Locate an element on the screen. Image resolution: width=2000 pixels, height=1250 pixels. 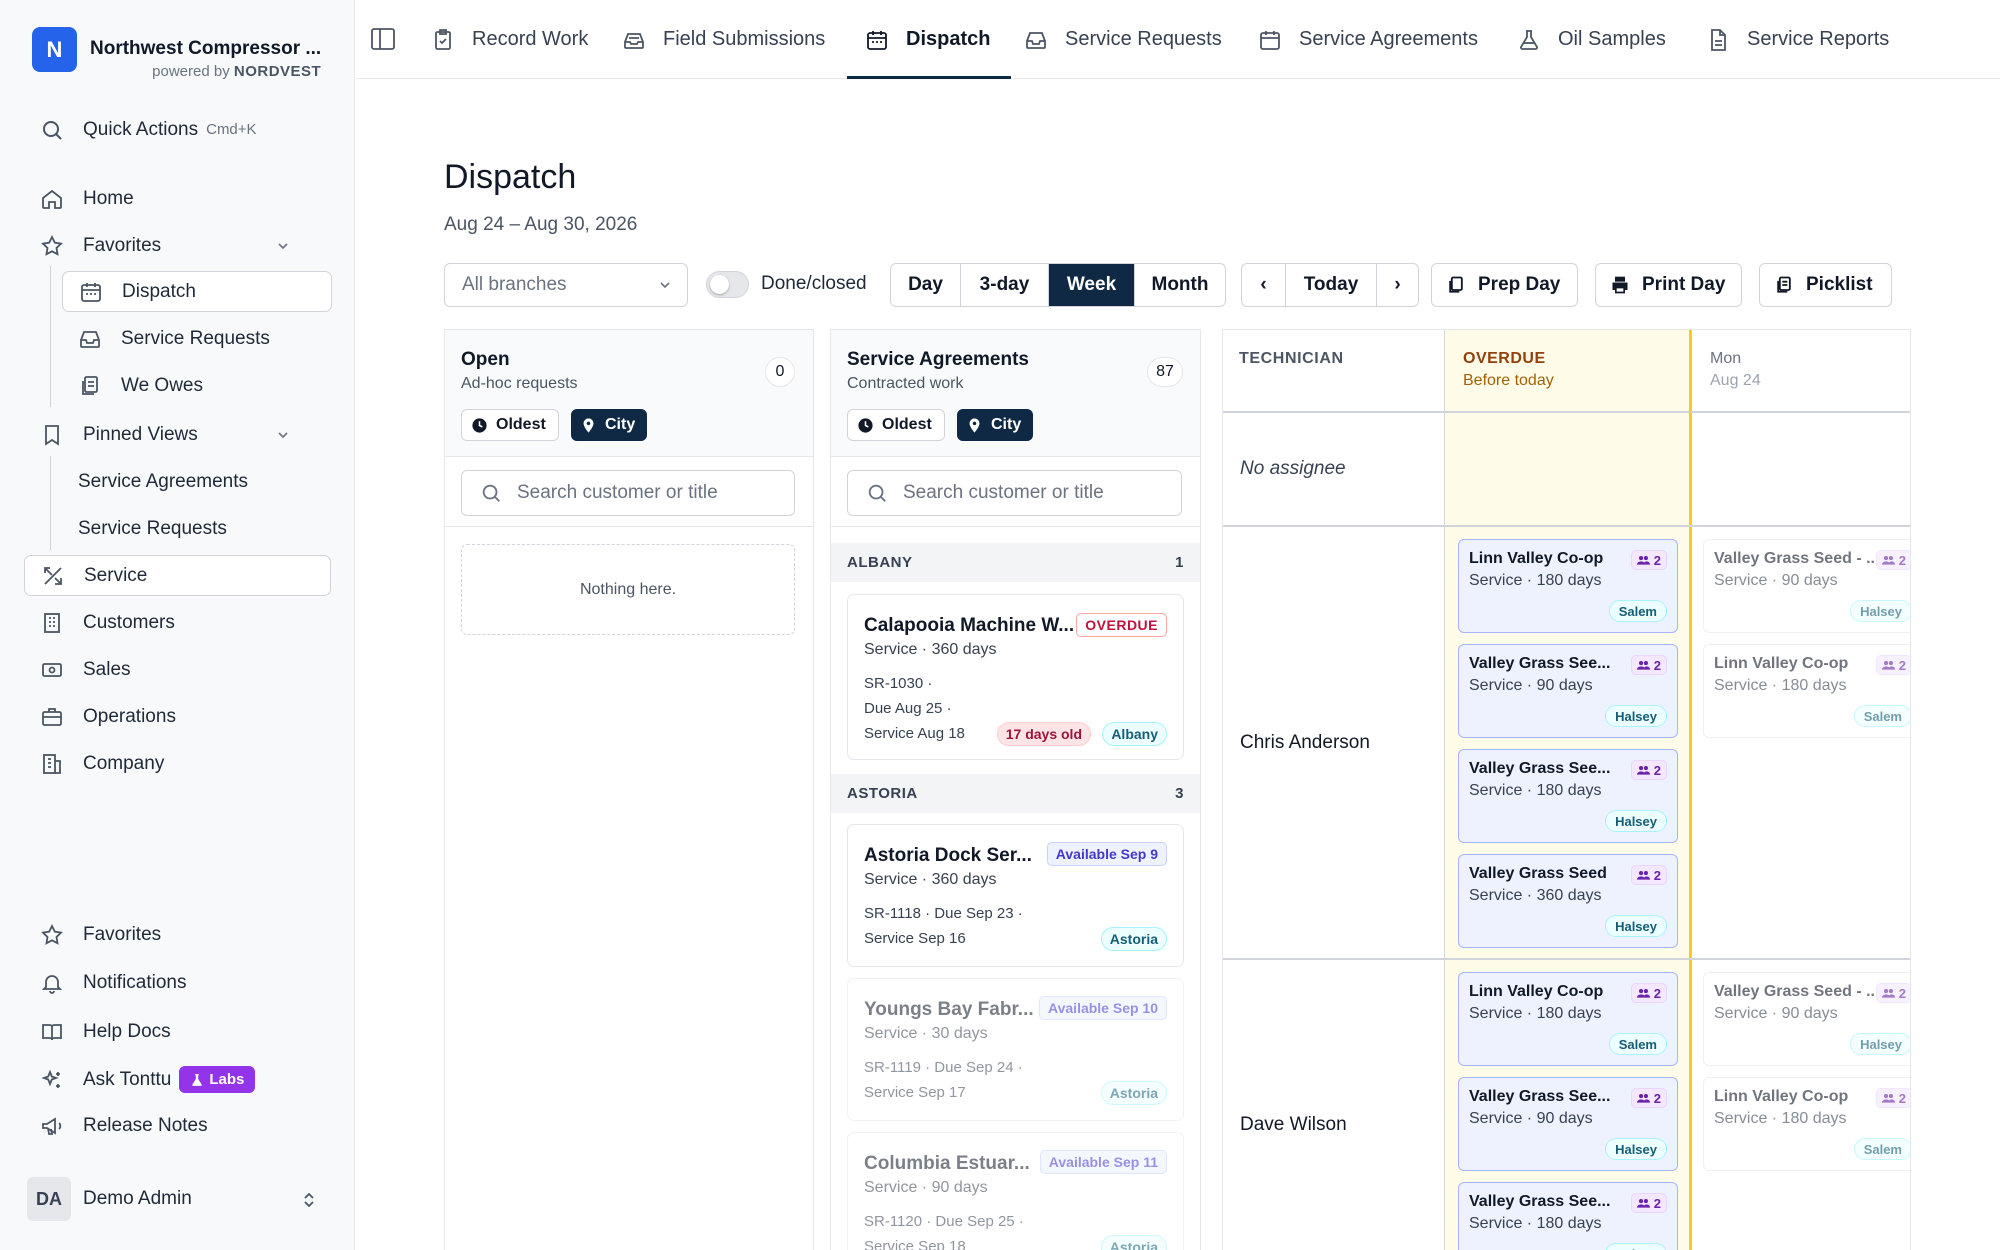
group-header-astoria: ASTORIA 3 is located at coordinates (1015, 793).